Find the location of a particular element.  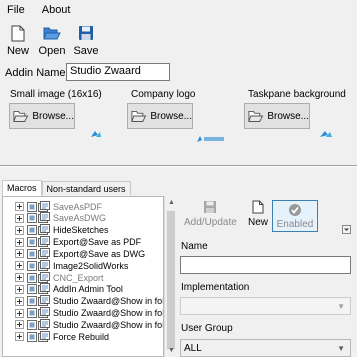

section-divider is located at coordinates (178, 166).